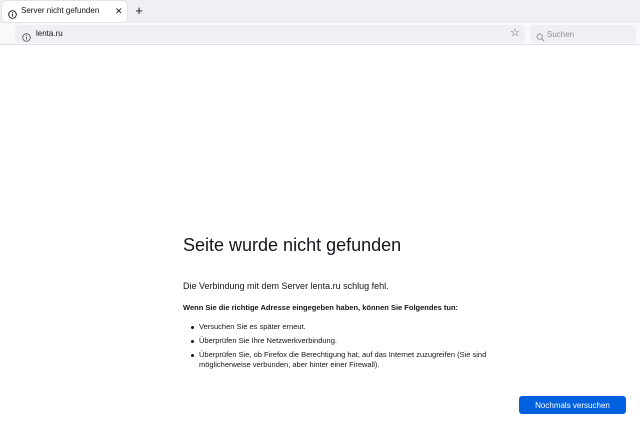 The height and width of the screenshot is (435, 640). I want to click on navigation-bar: lenta.ru ☆, so click(320, 34).